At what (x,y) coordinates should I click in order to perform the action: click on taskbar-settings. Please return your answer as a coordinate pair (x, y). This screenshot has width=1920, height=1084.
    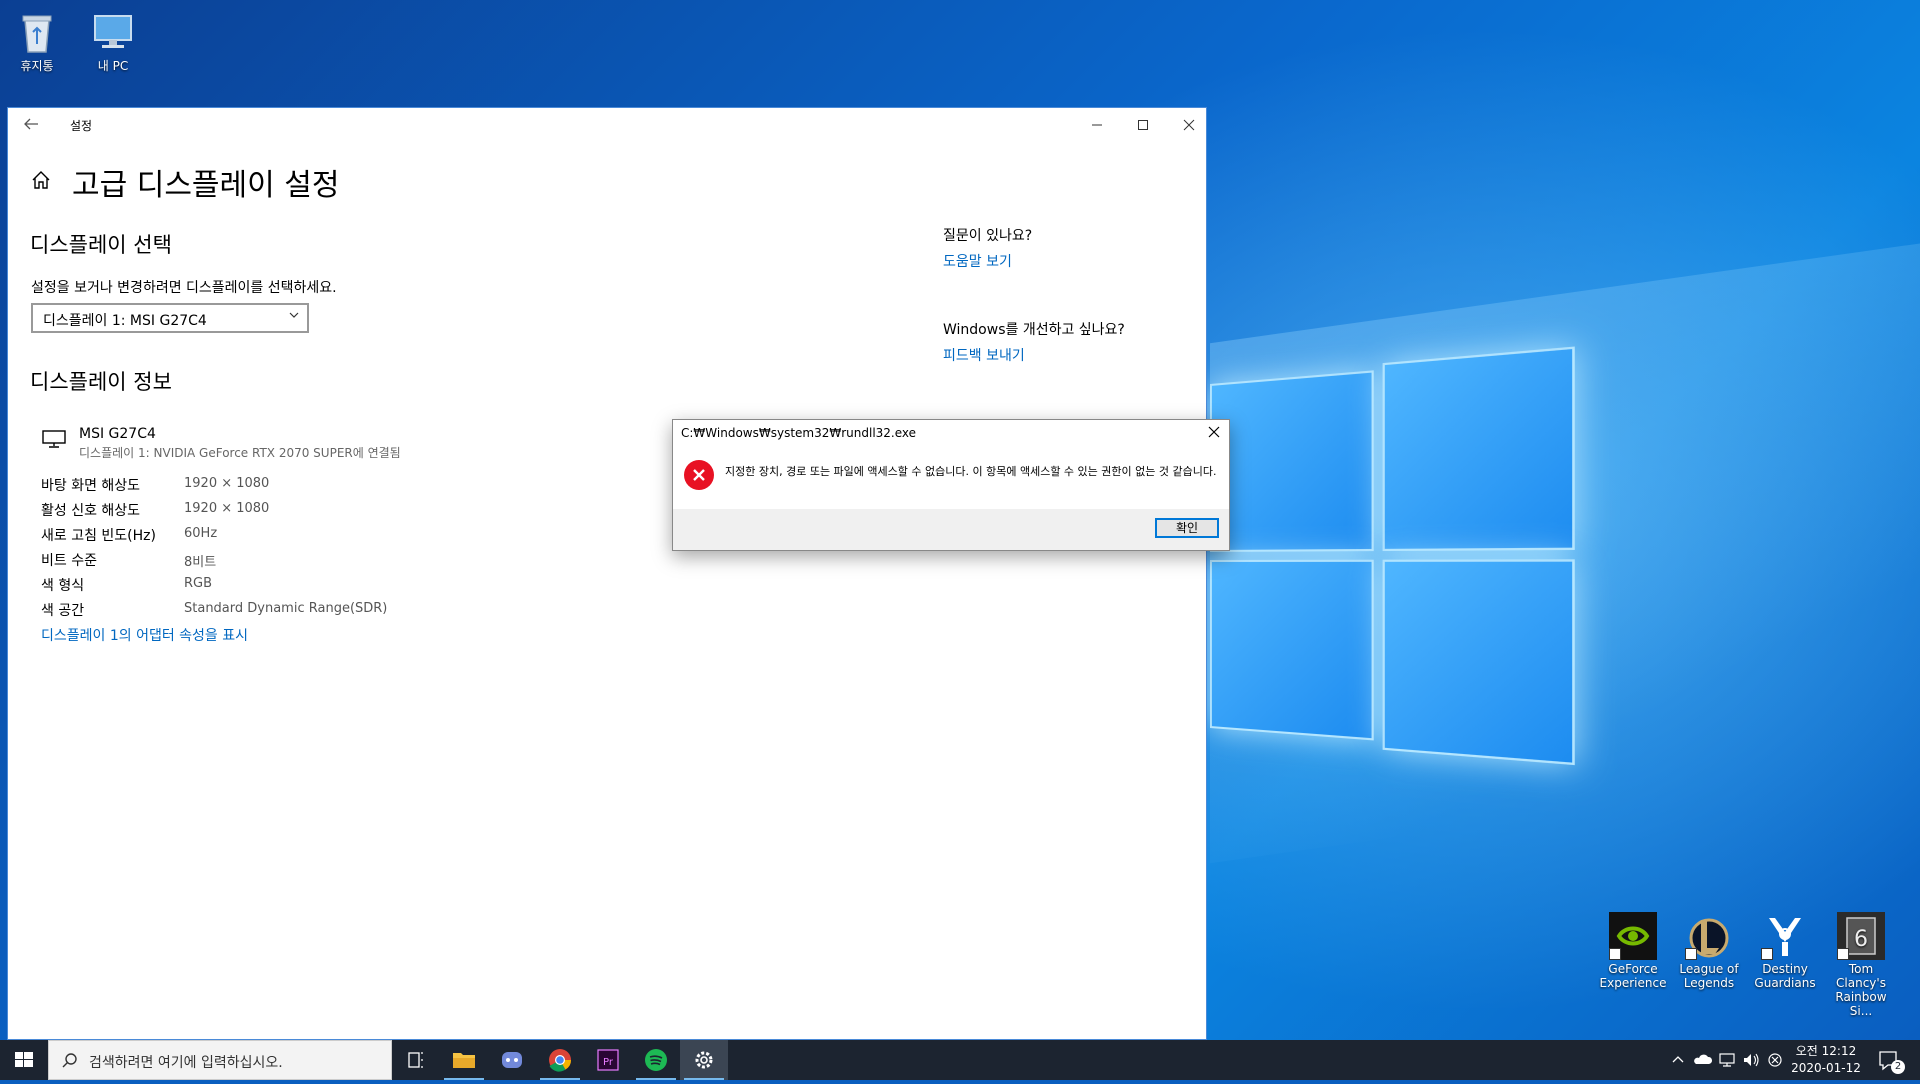
    Looking at the image, I should click on (704, 1060).